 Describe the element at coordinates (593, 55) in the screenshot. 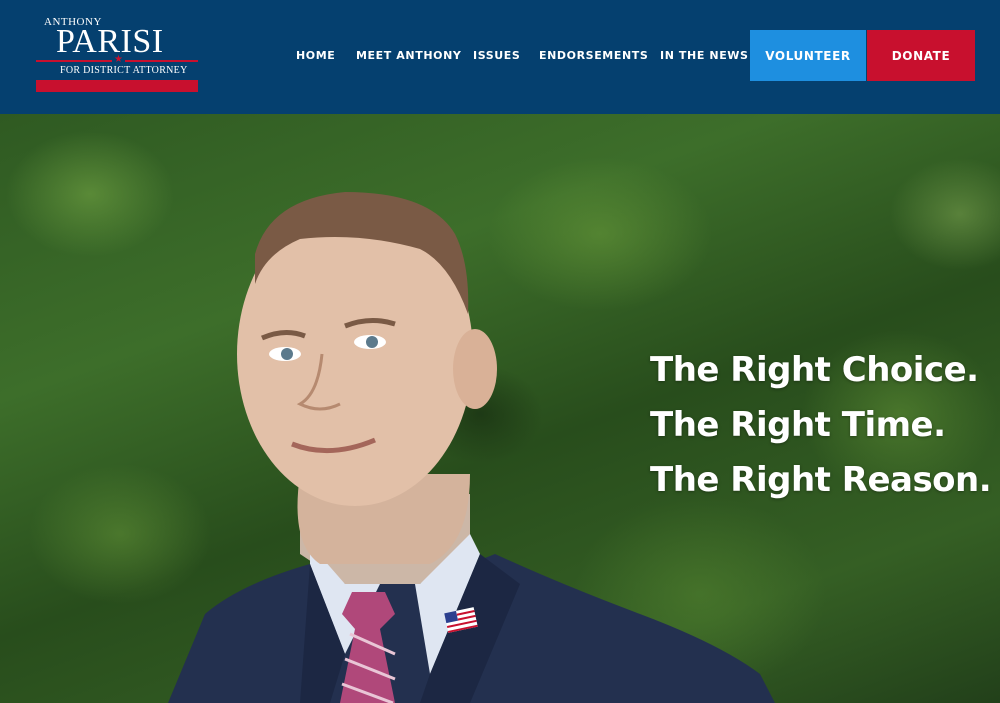

I see `nav-endorsements: ENDORSEMENTS` at that location.